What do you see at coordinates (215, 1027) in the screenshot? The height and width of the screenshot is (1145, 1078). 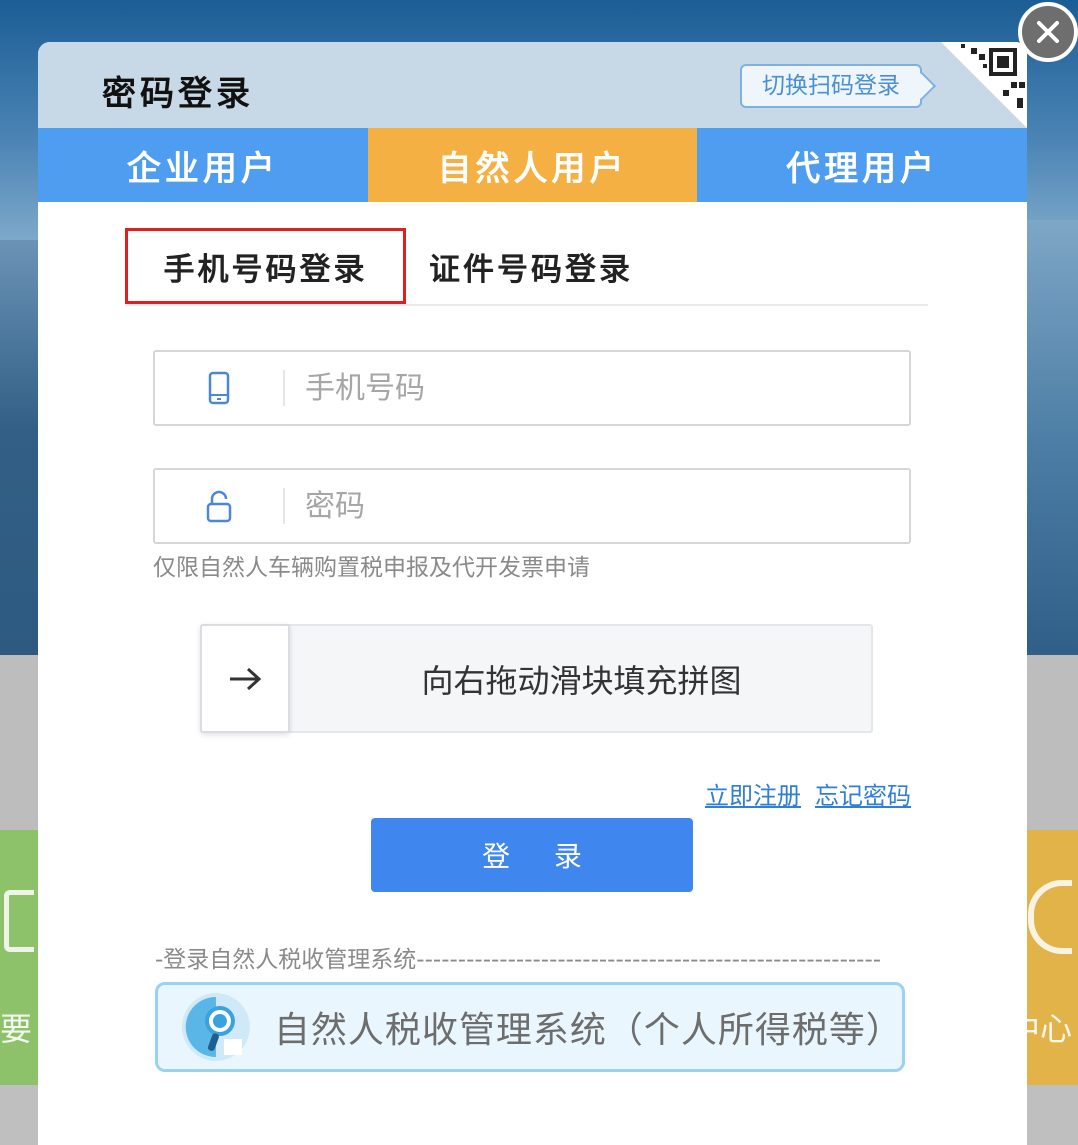 I see `tax-system-logo-icon` at bounding box center [215, 1027].